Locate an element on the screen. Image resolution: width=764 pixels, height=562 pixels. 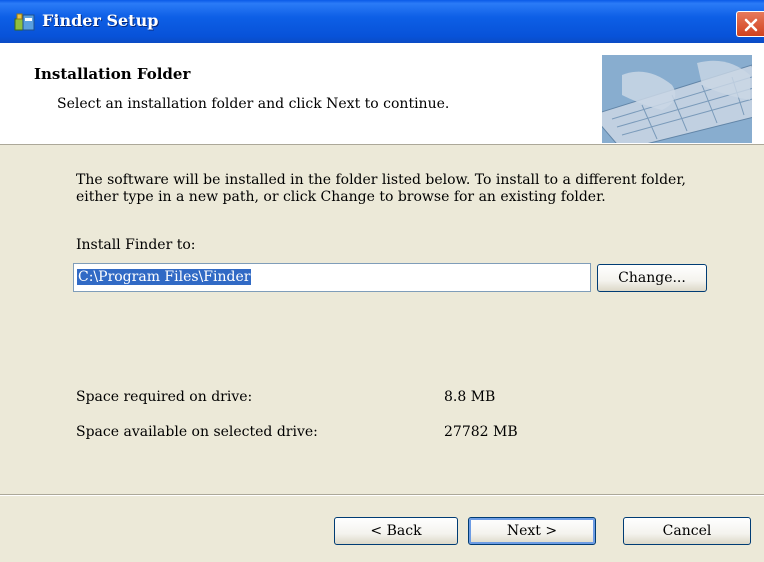
close-icon is located at coordinates (751, 25).